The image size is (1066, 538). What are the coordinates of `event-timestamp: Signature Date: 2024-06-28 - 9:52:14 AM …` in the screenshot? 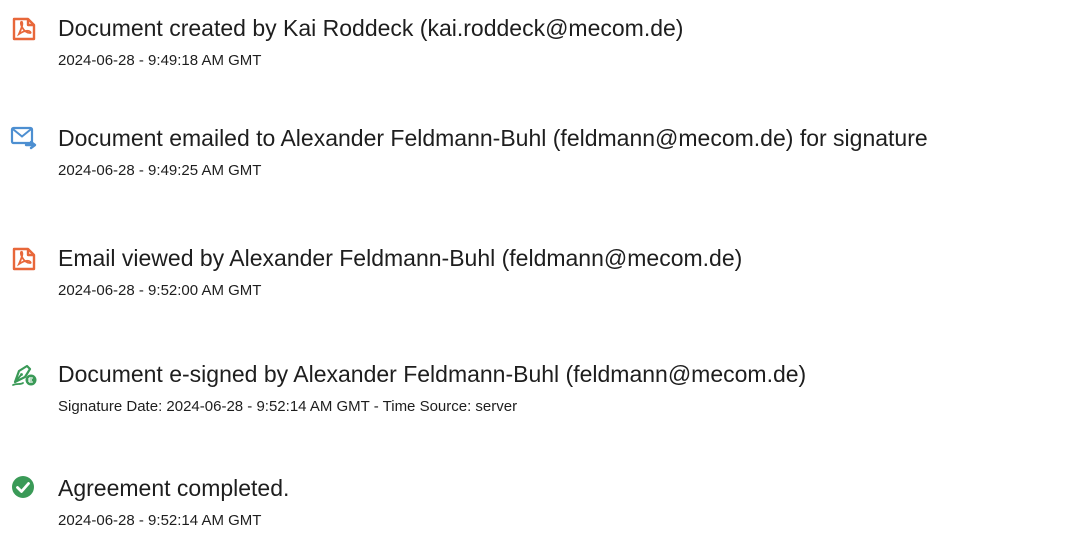 It's located at (288, 406).